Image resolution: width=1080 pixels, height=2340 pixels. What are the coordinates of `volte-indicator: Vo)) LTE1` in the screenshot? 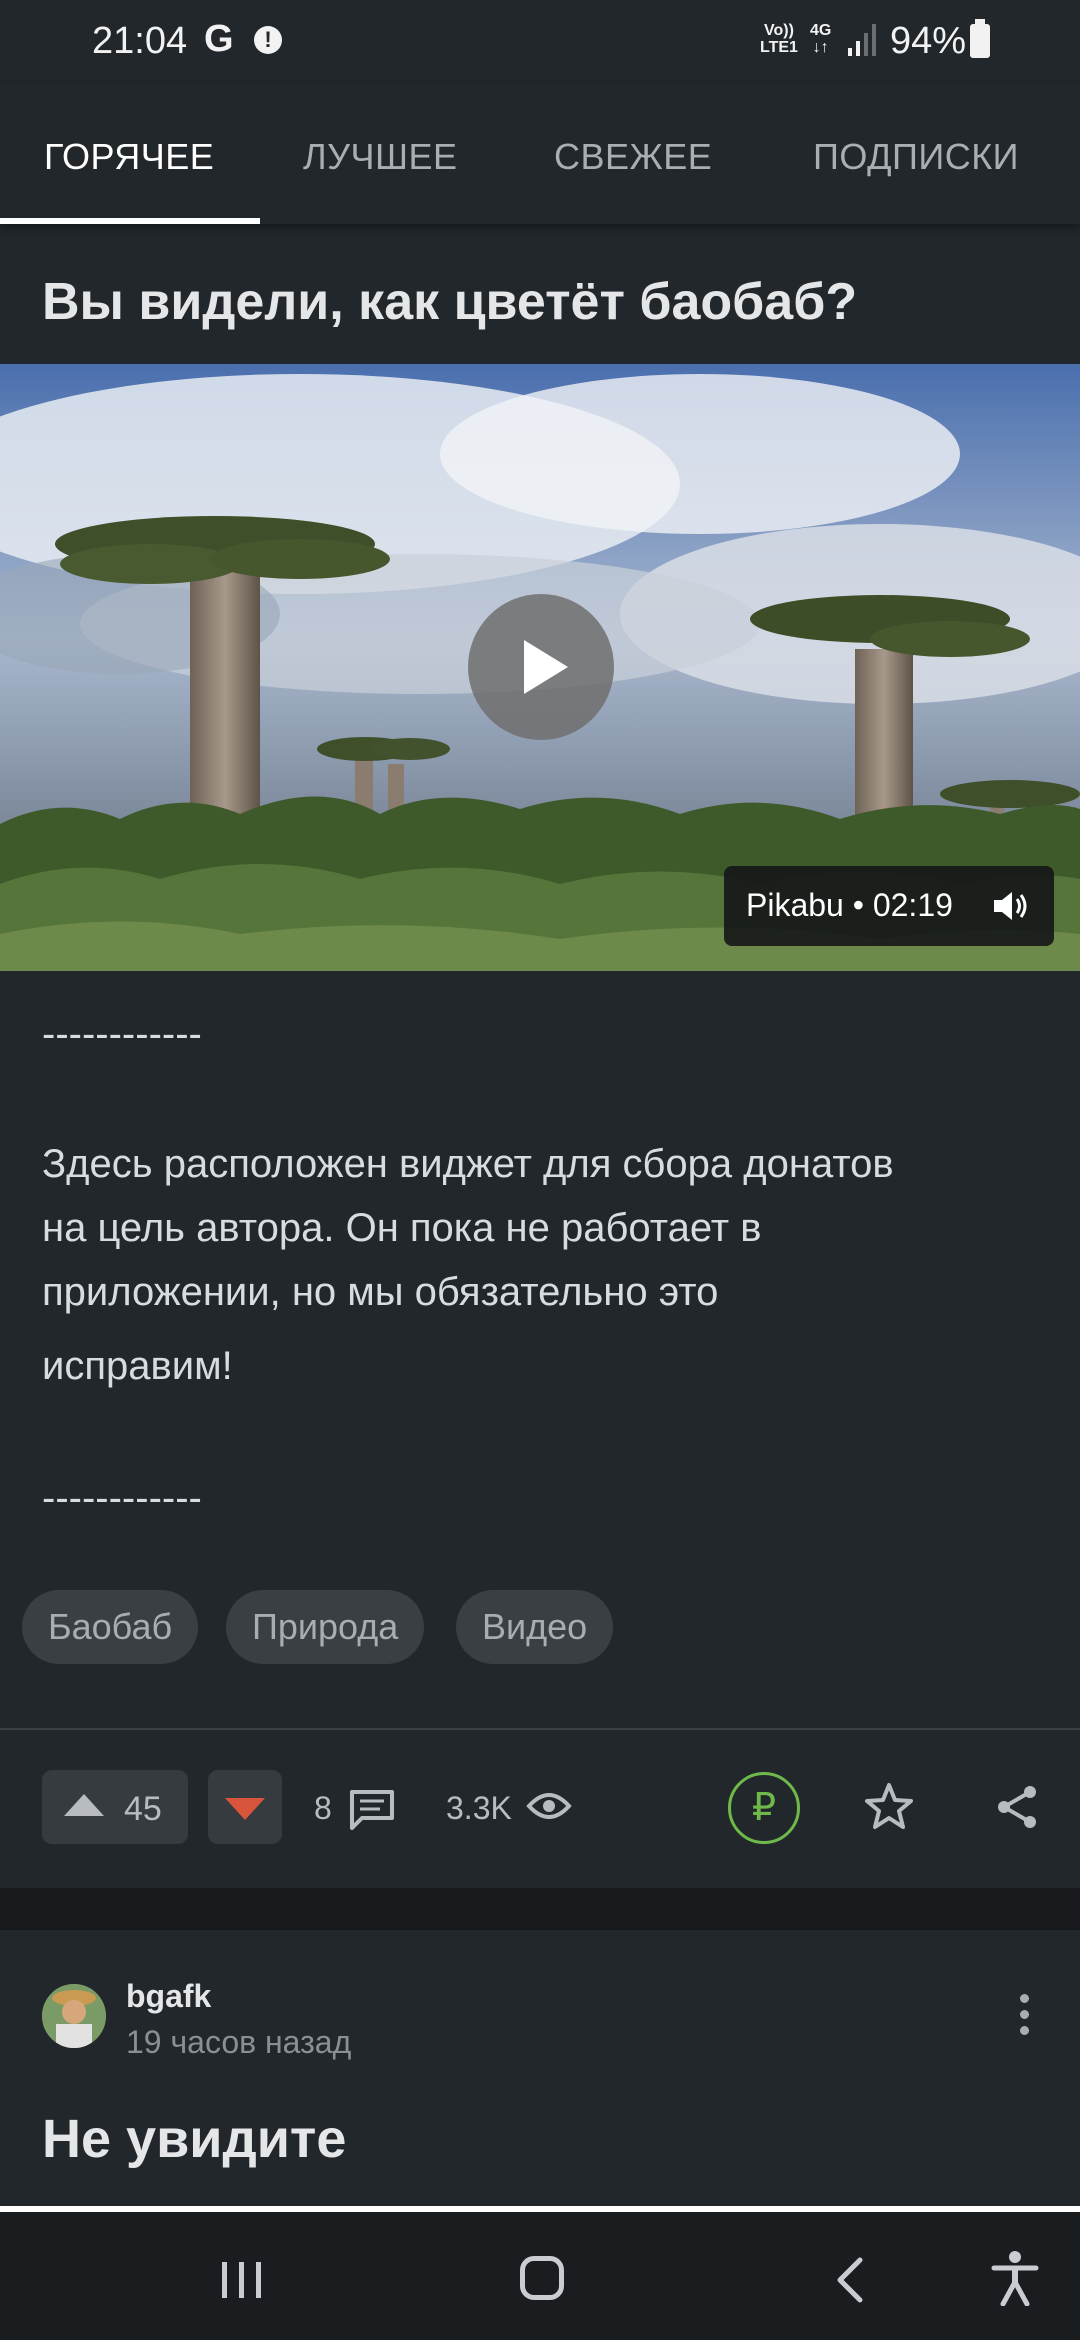 It's located at (779, 39).